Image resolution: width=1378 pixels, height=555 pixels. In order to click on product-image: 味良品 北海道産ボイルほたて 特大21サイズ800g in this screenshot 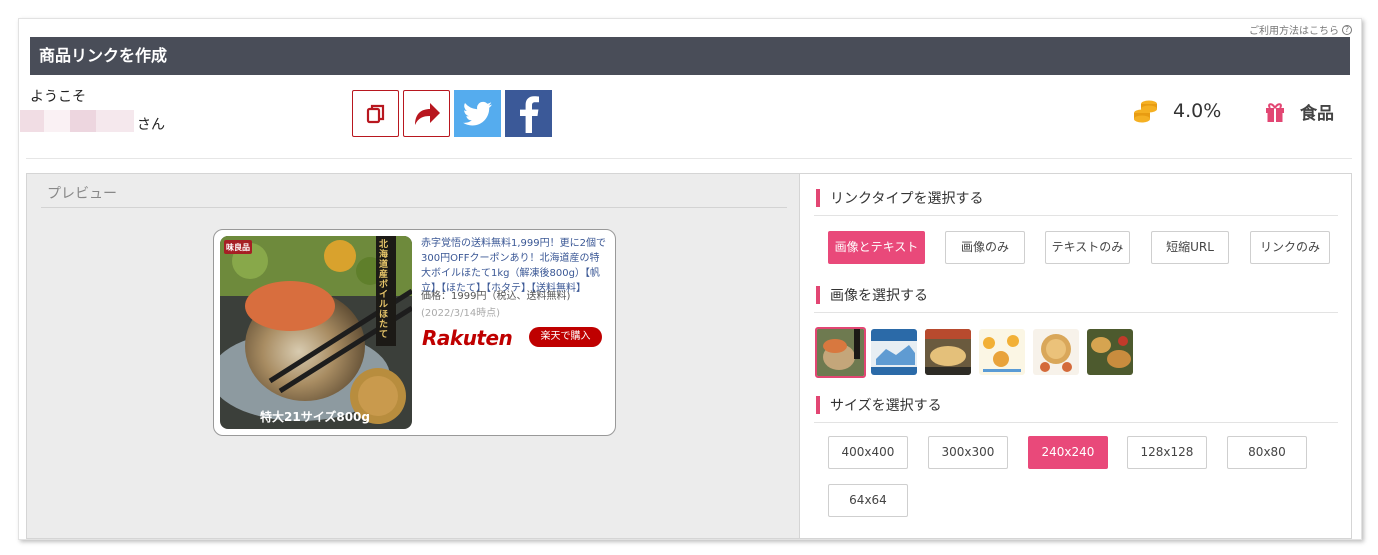, I will do `click(316, 332)`.